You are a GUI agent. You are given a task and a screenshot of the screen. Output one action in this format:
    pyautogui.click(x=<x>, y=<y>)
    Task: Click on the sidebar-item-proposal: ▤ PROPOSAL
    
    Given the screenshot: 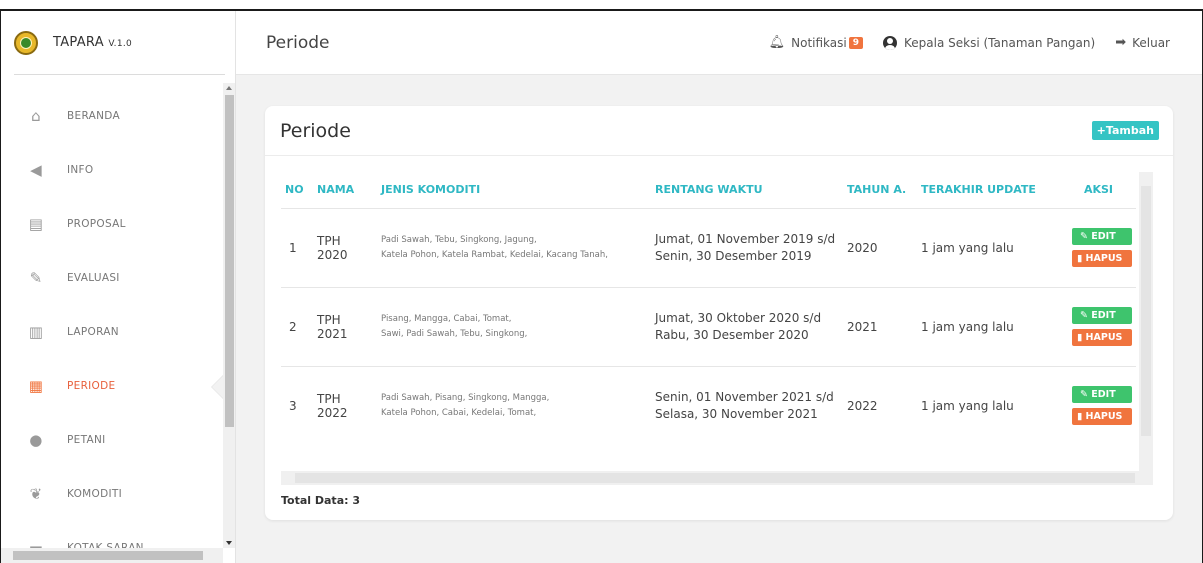 What is the action you would take?
    pyautogui.click(x=112, y=224)
    